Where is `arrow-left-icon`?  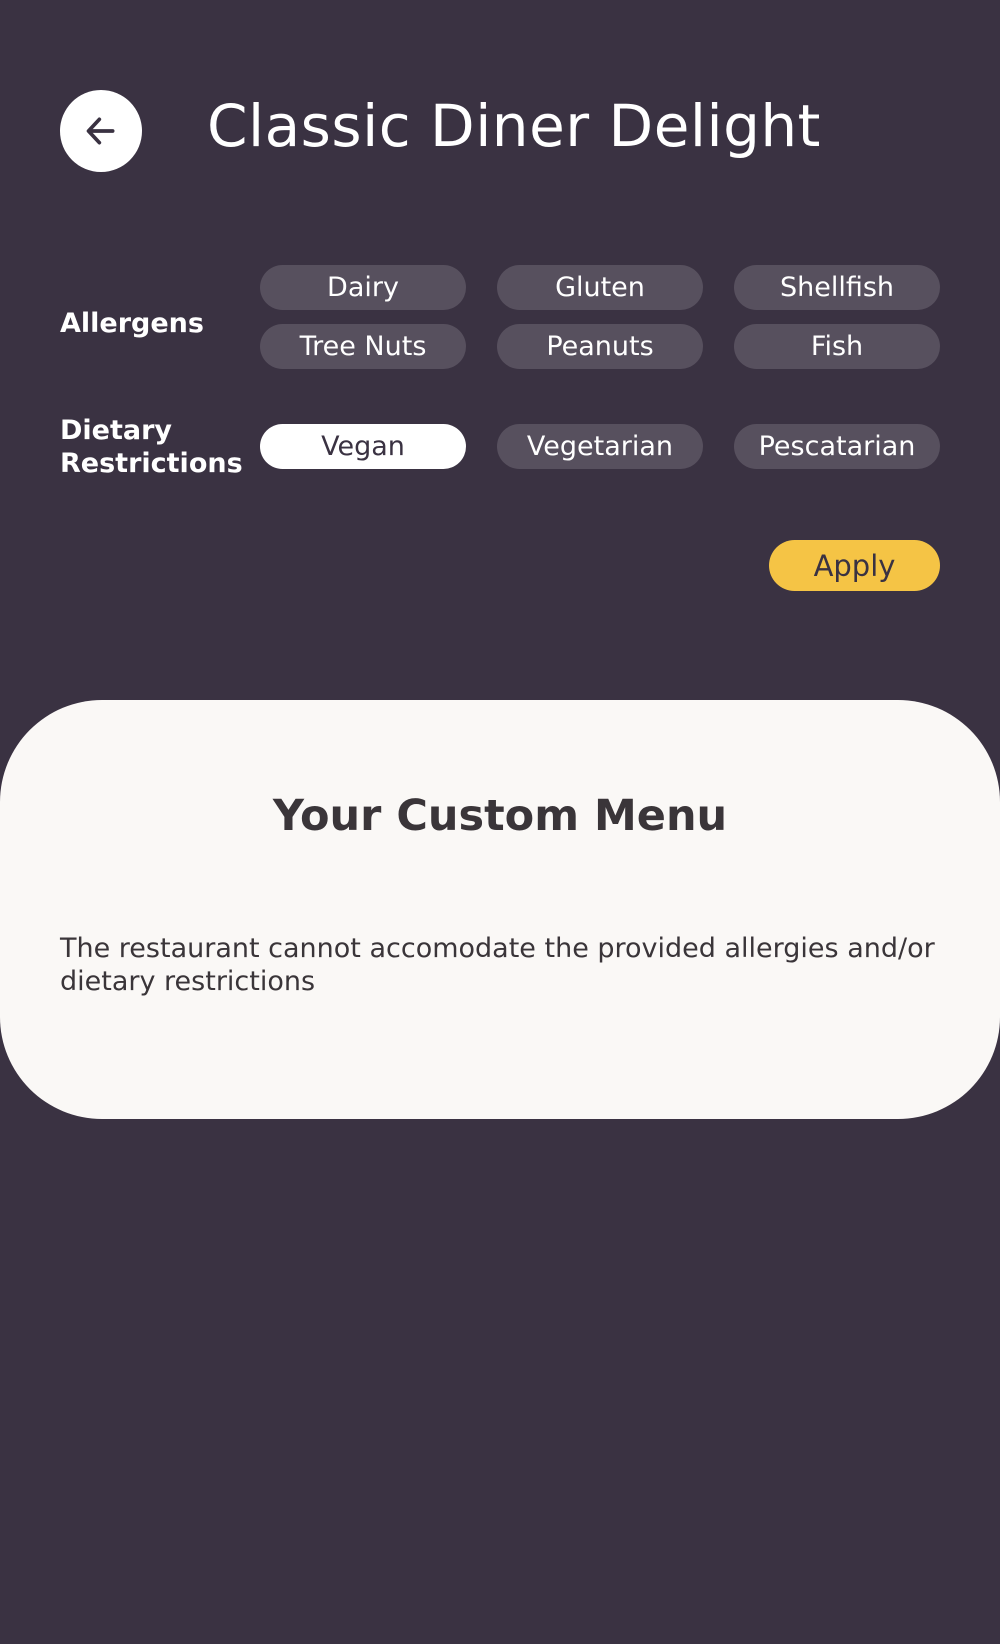 arrow-left-icon is located at coordinates (100, 131).